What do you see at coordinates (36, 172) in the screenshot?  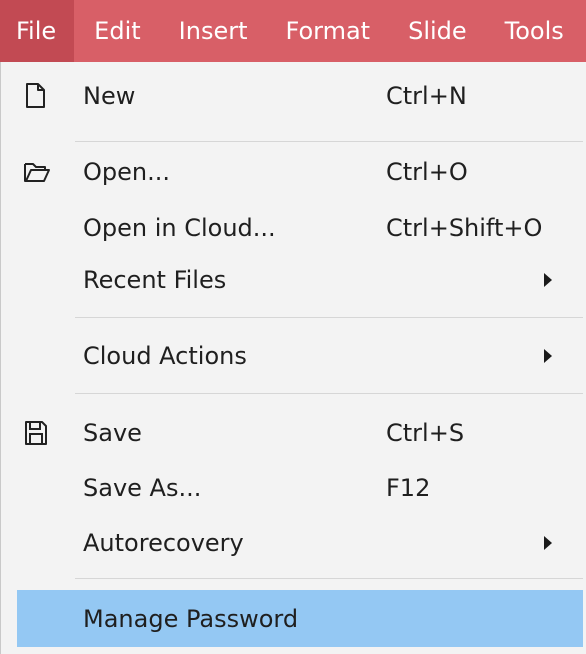 I see `folder-open-icon` at bounding box center [36, 172].